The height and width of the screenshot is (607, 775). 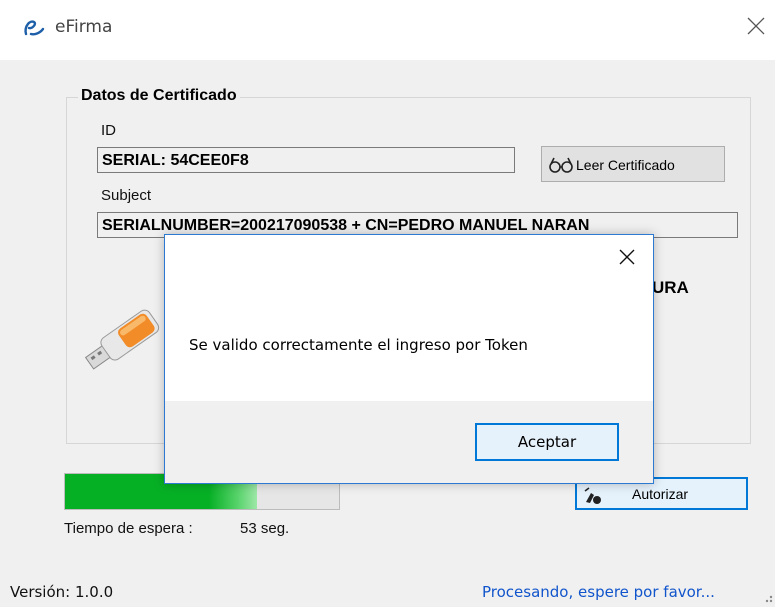 What do you see at coordinates (128, 528) in the screenshot?
I see `wait-time-label: Tiempo de espera :` at bounding box center [128, 528].